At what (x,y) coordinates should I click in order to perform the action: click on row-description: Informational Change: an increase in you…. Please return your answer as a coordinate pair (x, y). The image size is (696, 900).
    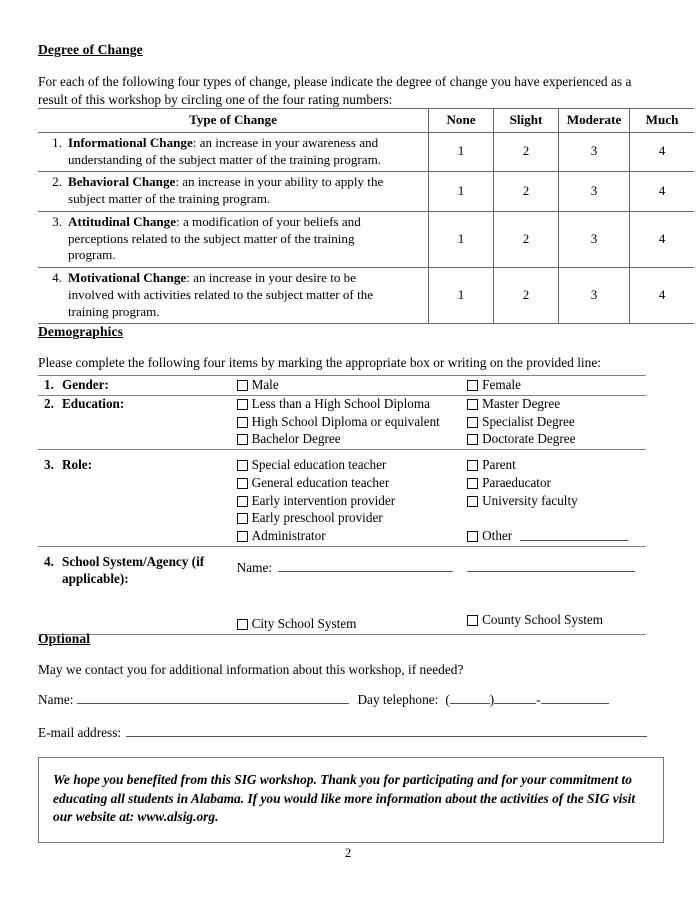
    Looking at the image, I should click on (236, 152).